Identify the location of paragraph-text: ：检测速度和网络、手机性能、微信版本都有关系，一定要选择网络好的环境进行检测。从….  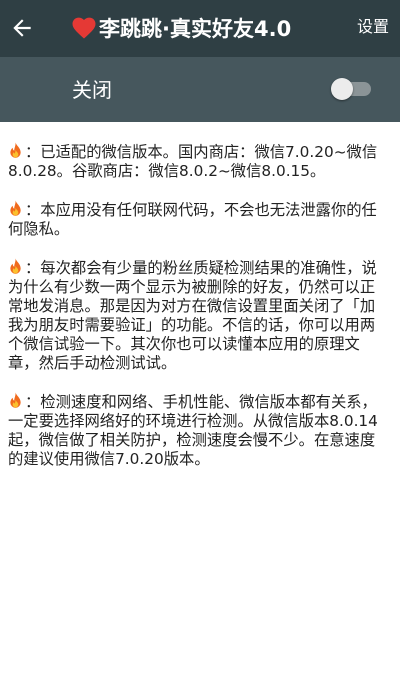
(193, 430).